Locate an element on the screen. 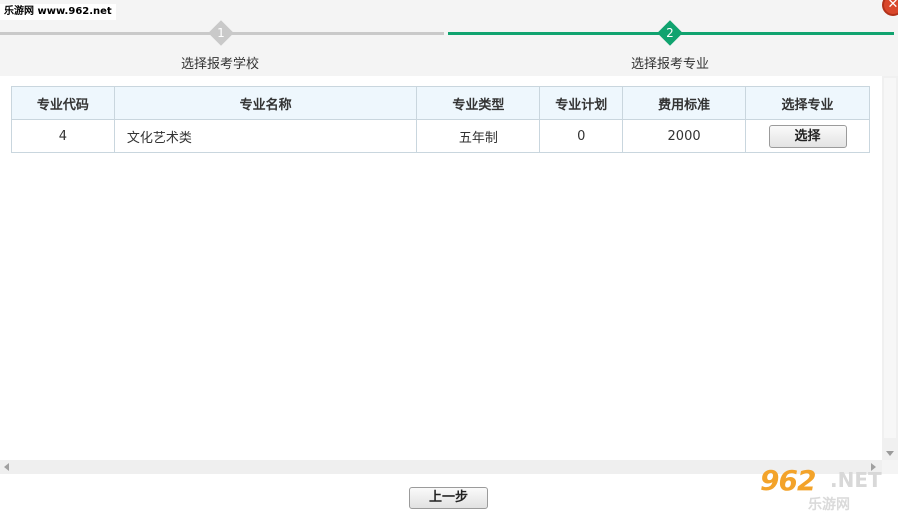 The image size is (898, 516). cell-plan: 0 is located at coordinates (581, 136).